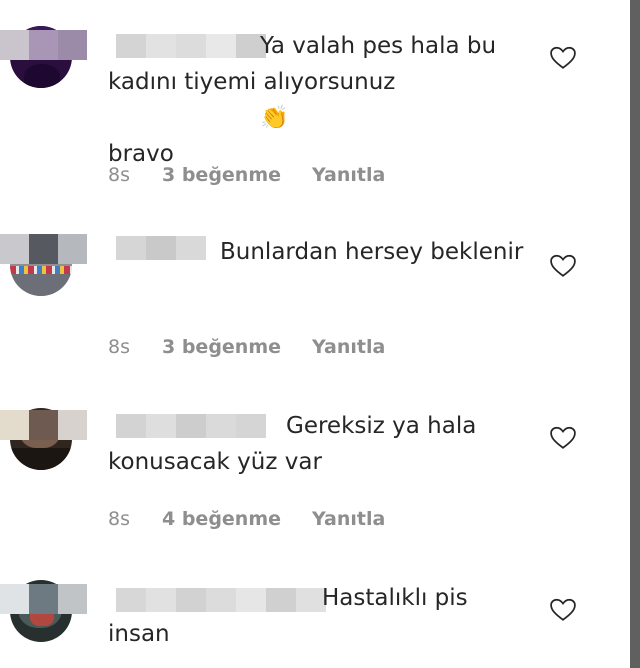  I want to click on clapping-hands-icon: 👏, so click(274, 118).